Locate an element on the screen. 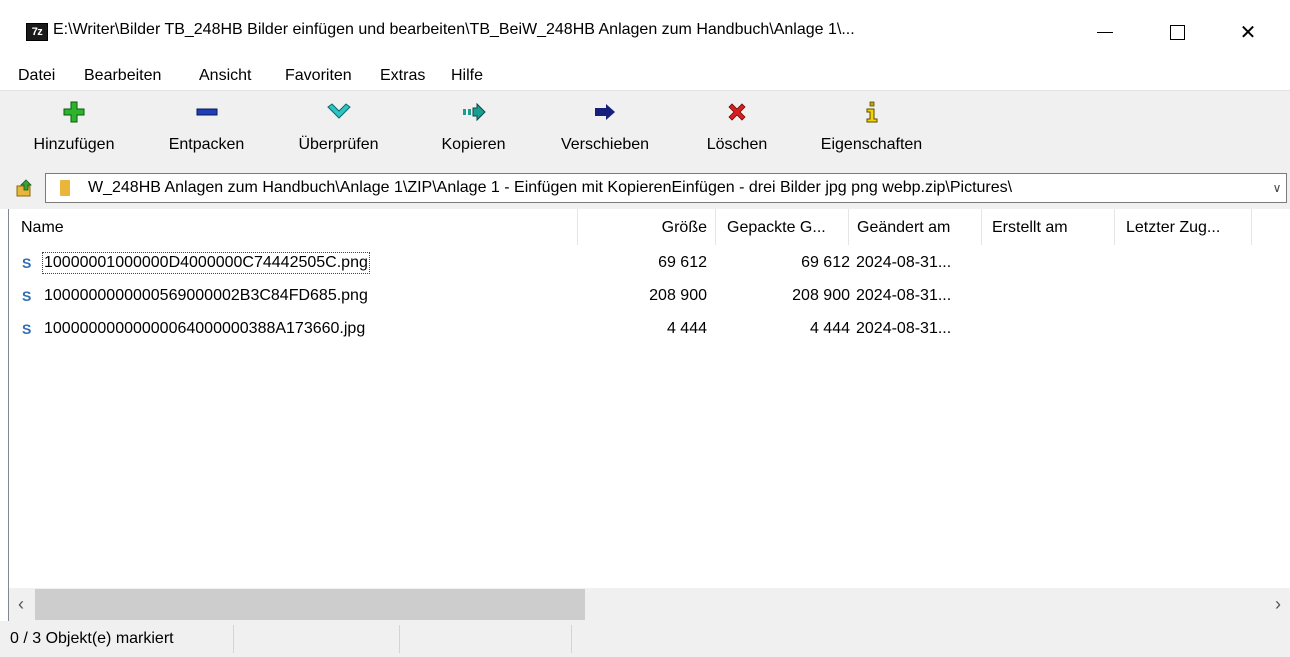  test-label: Überprüfen is located at coordinates (338, 144).